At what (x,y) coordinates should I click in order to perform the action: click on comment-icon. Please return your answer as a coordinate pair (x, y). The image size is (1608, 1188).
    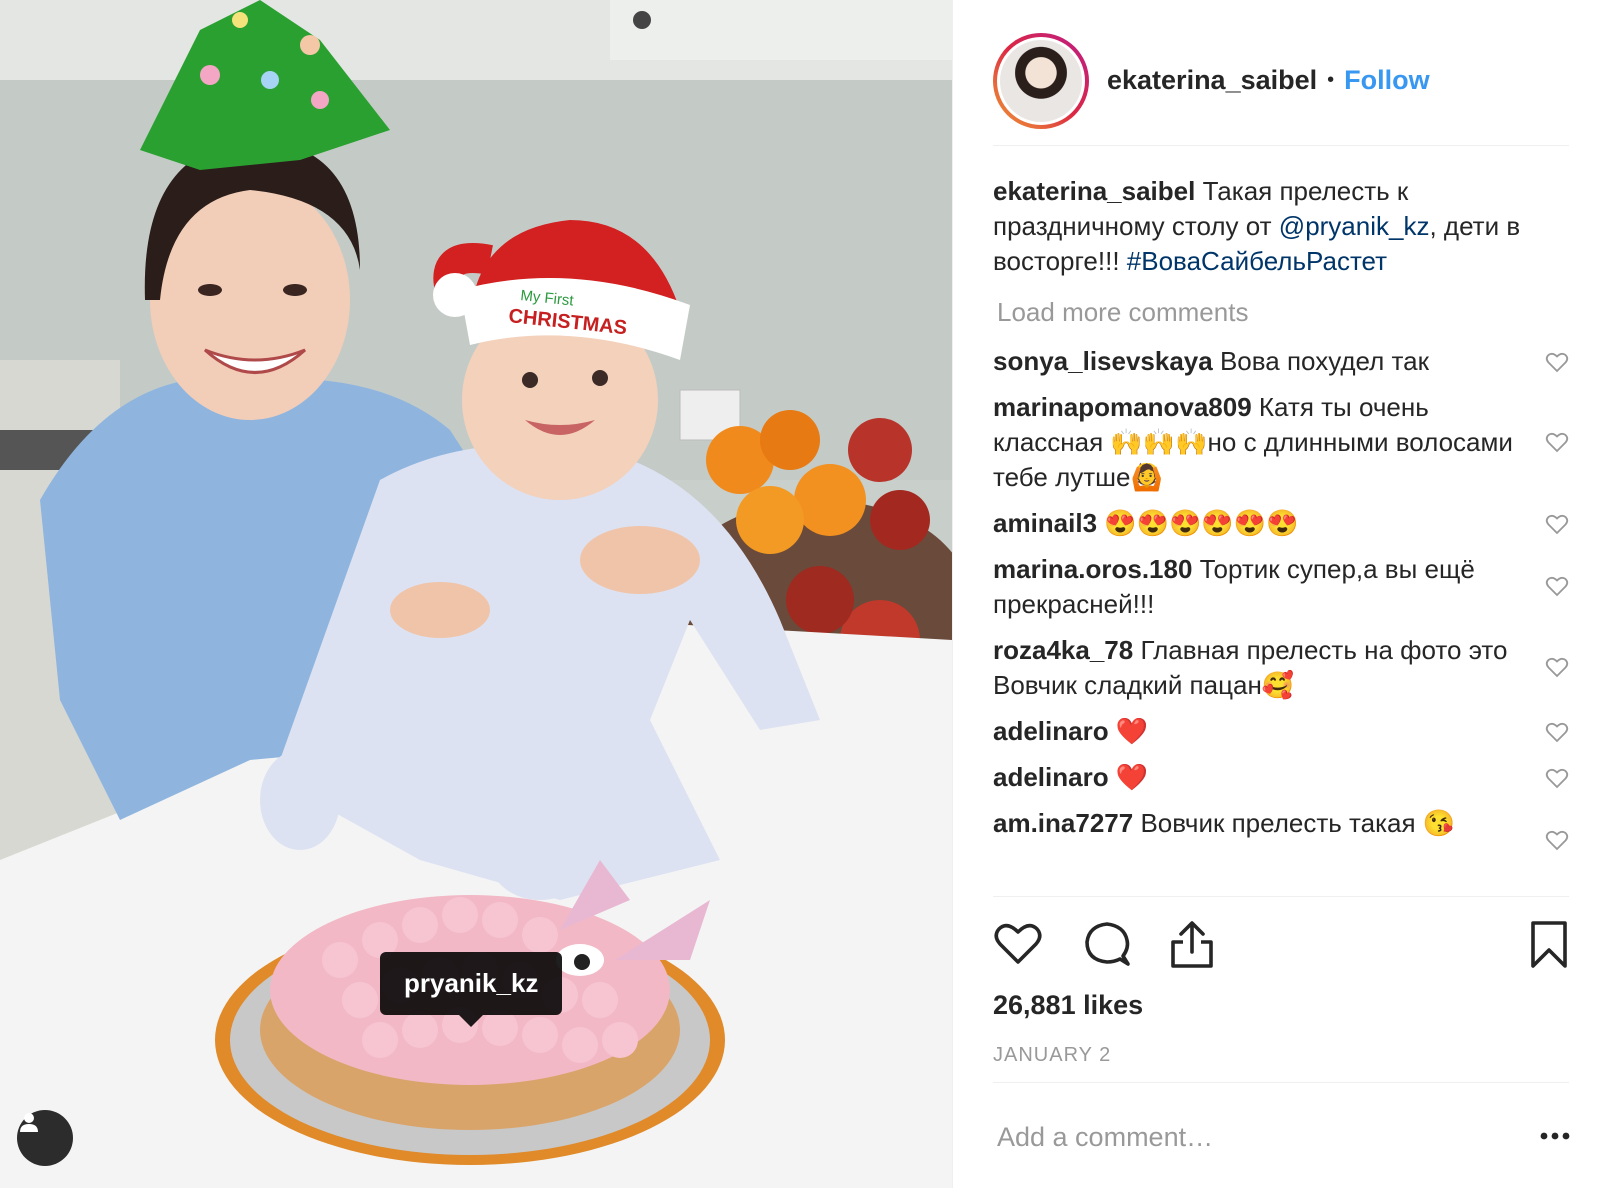
    Looking at the image, I should click on (1107, 944).